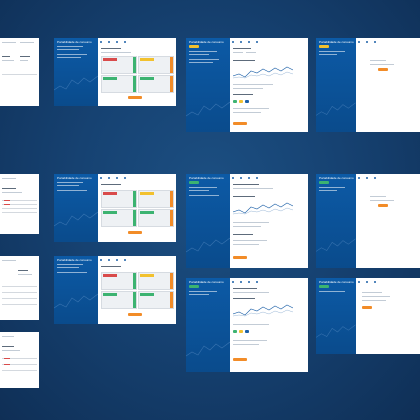 This screenshot has height=420, width=420. I want to click on screen-cards-2: Portabilidade de consumo, so click(115, 208).